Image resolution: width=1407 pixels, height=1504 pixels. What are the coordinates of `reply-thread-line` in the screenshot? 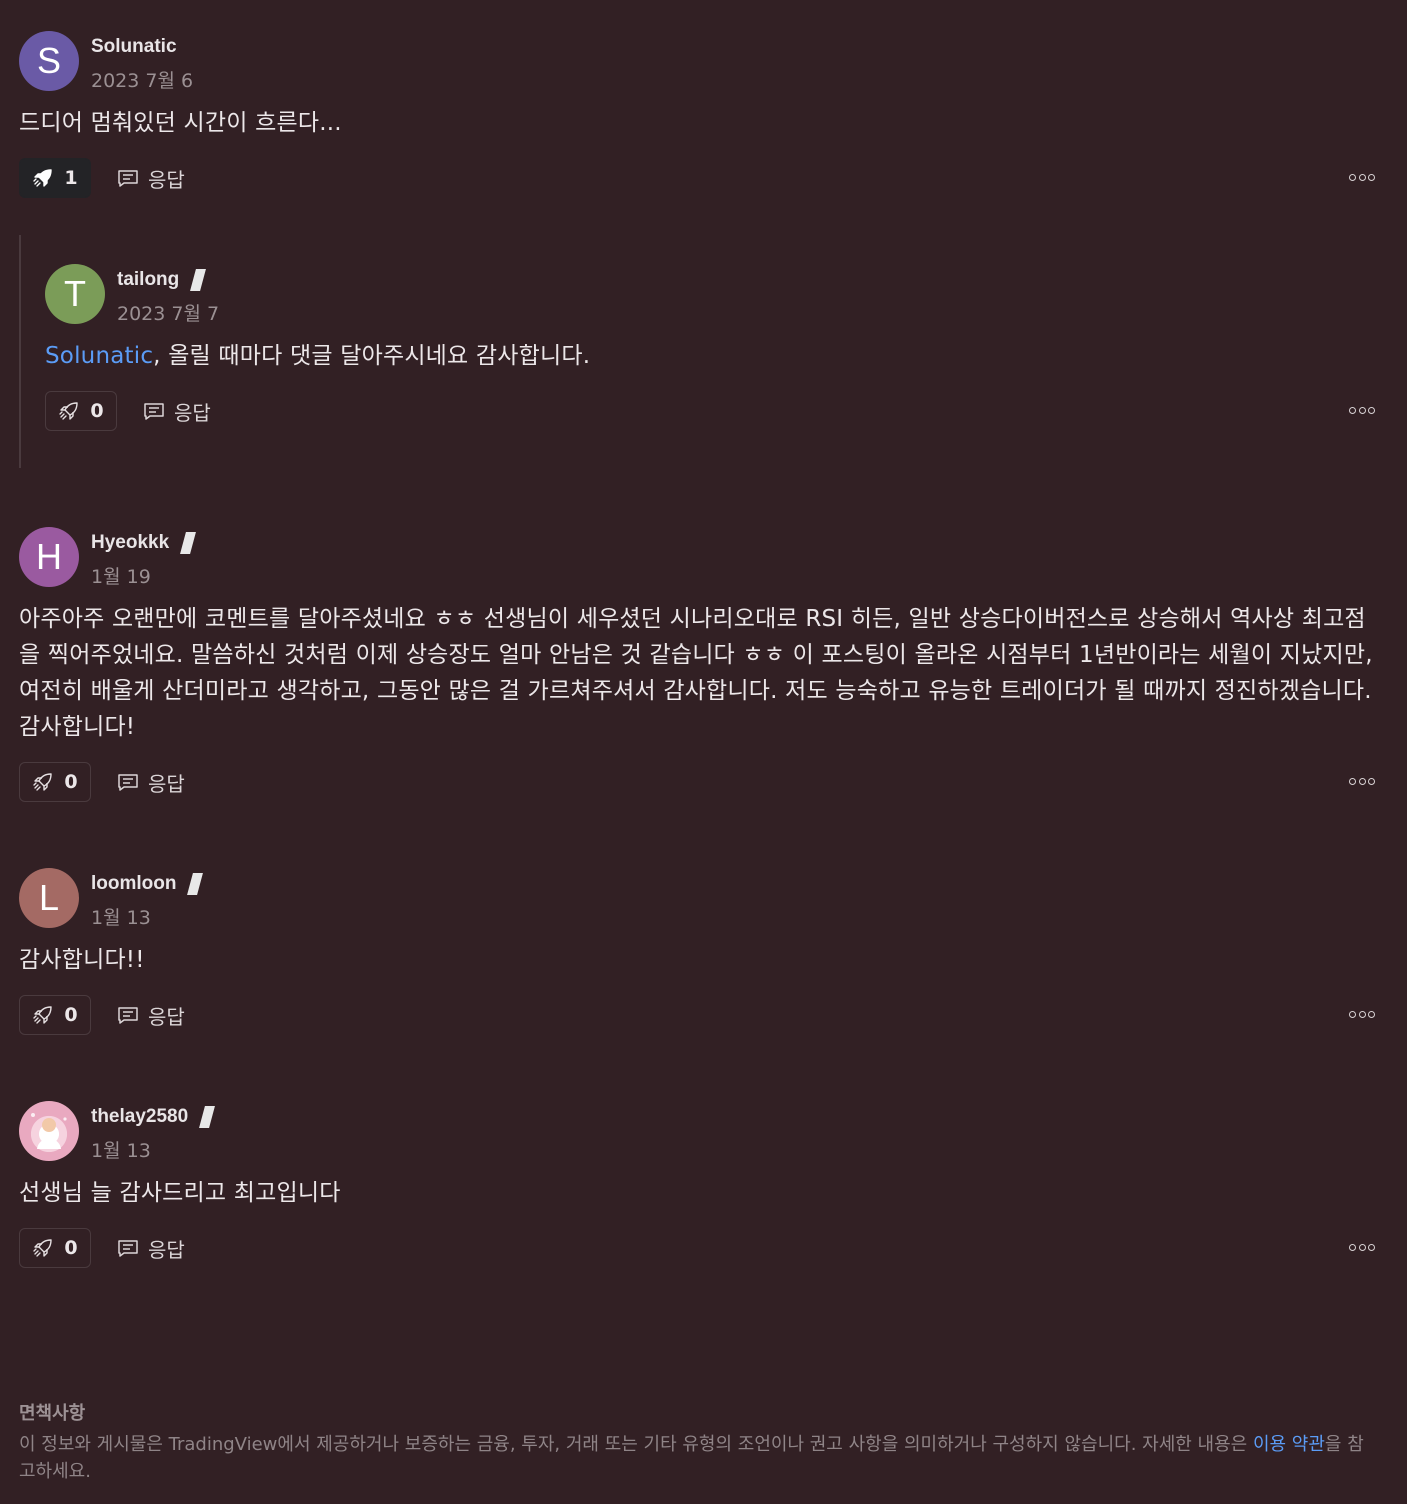 It's located at (20, 351).